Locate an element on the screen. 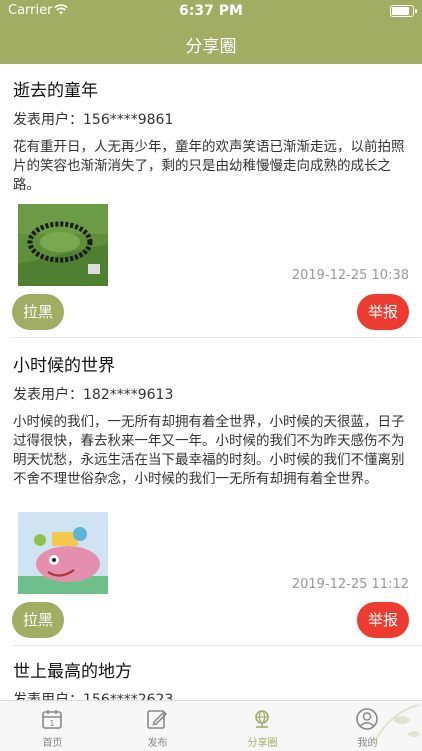 This screenshot has height=751, width=422. post-time: 2019-12-25 10:38 is located at coordinates (350, 275).